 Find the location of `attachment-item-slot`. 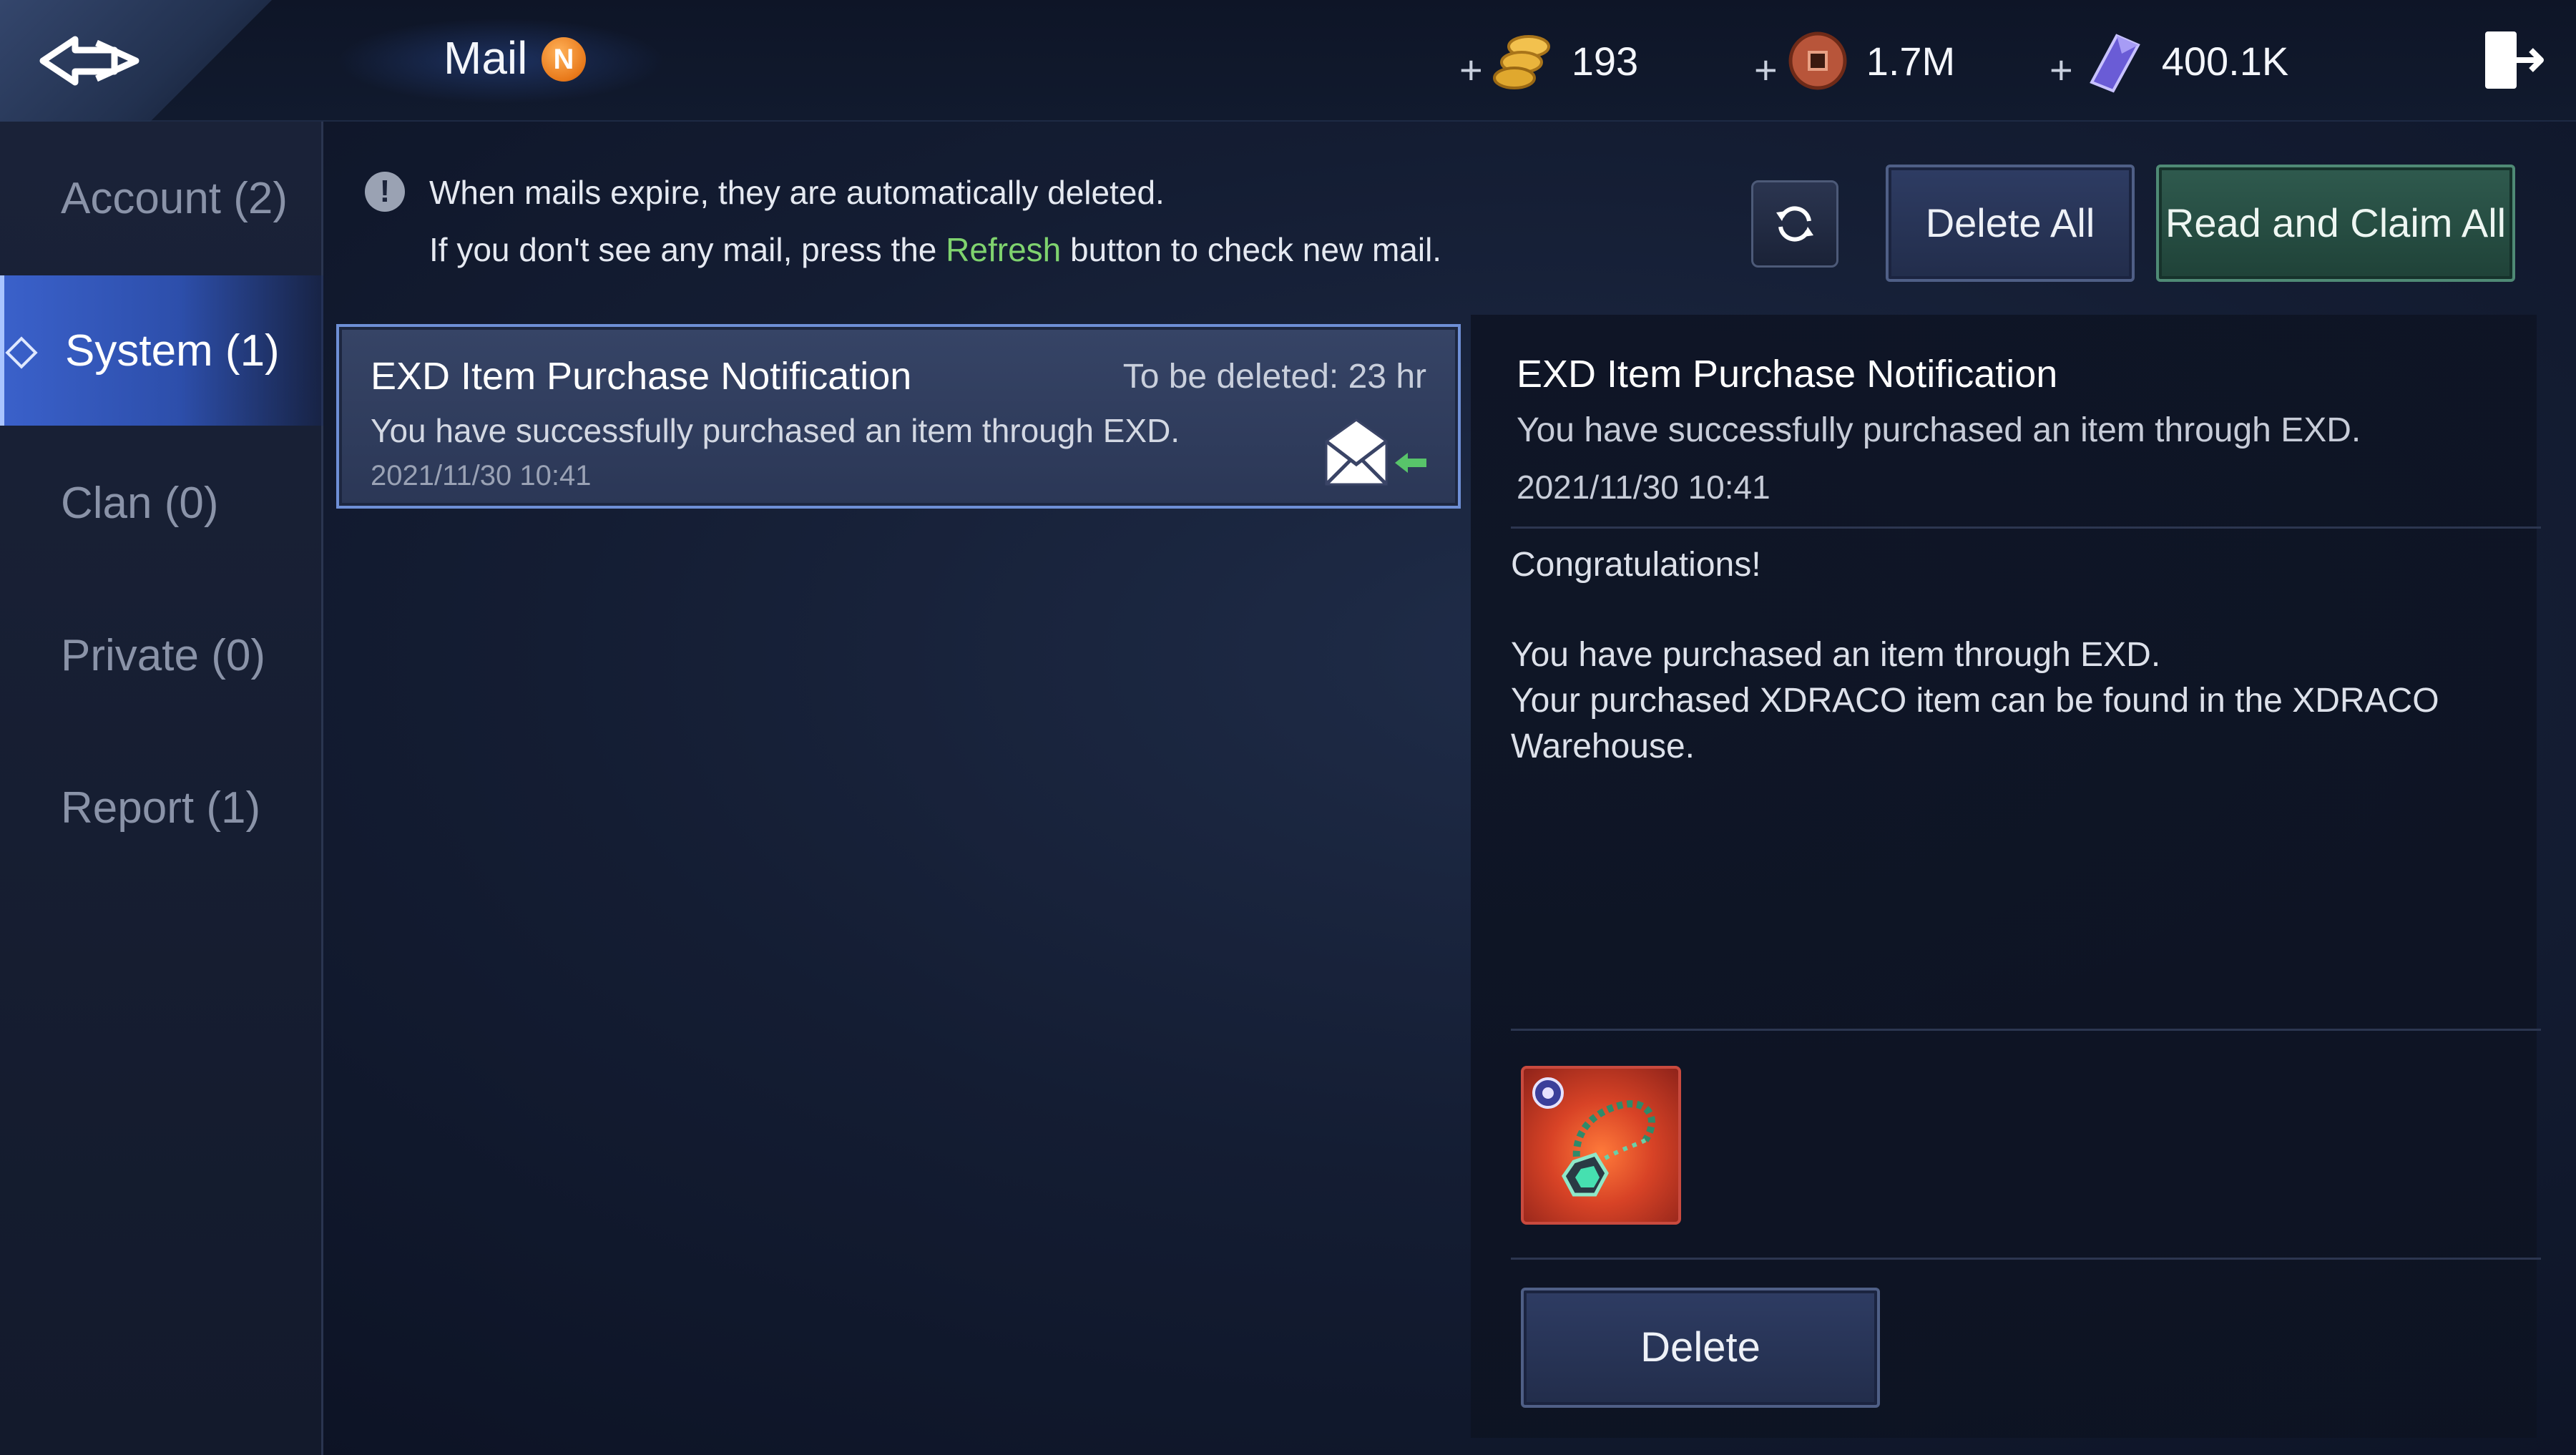

attachment-item-slot is located at coordinates (1601, 1145).